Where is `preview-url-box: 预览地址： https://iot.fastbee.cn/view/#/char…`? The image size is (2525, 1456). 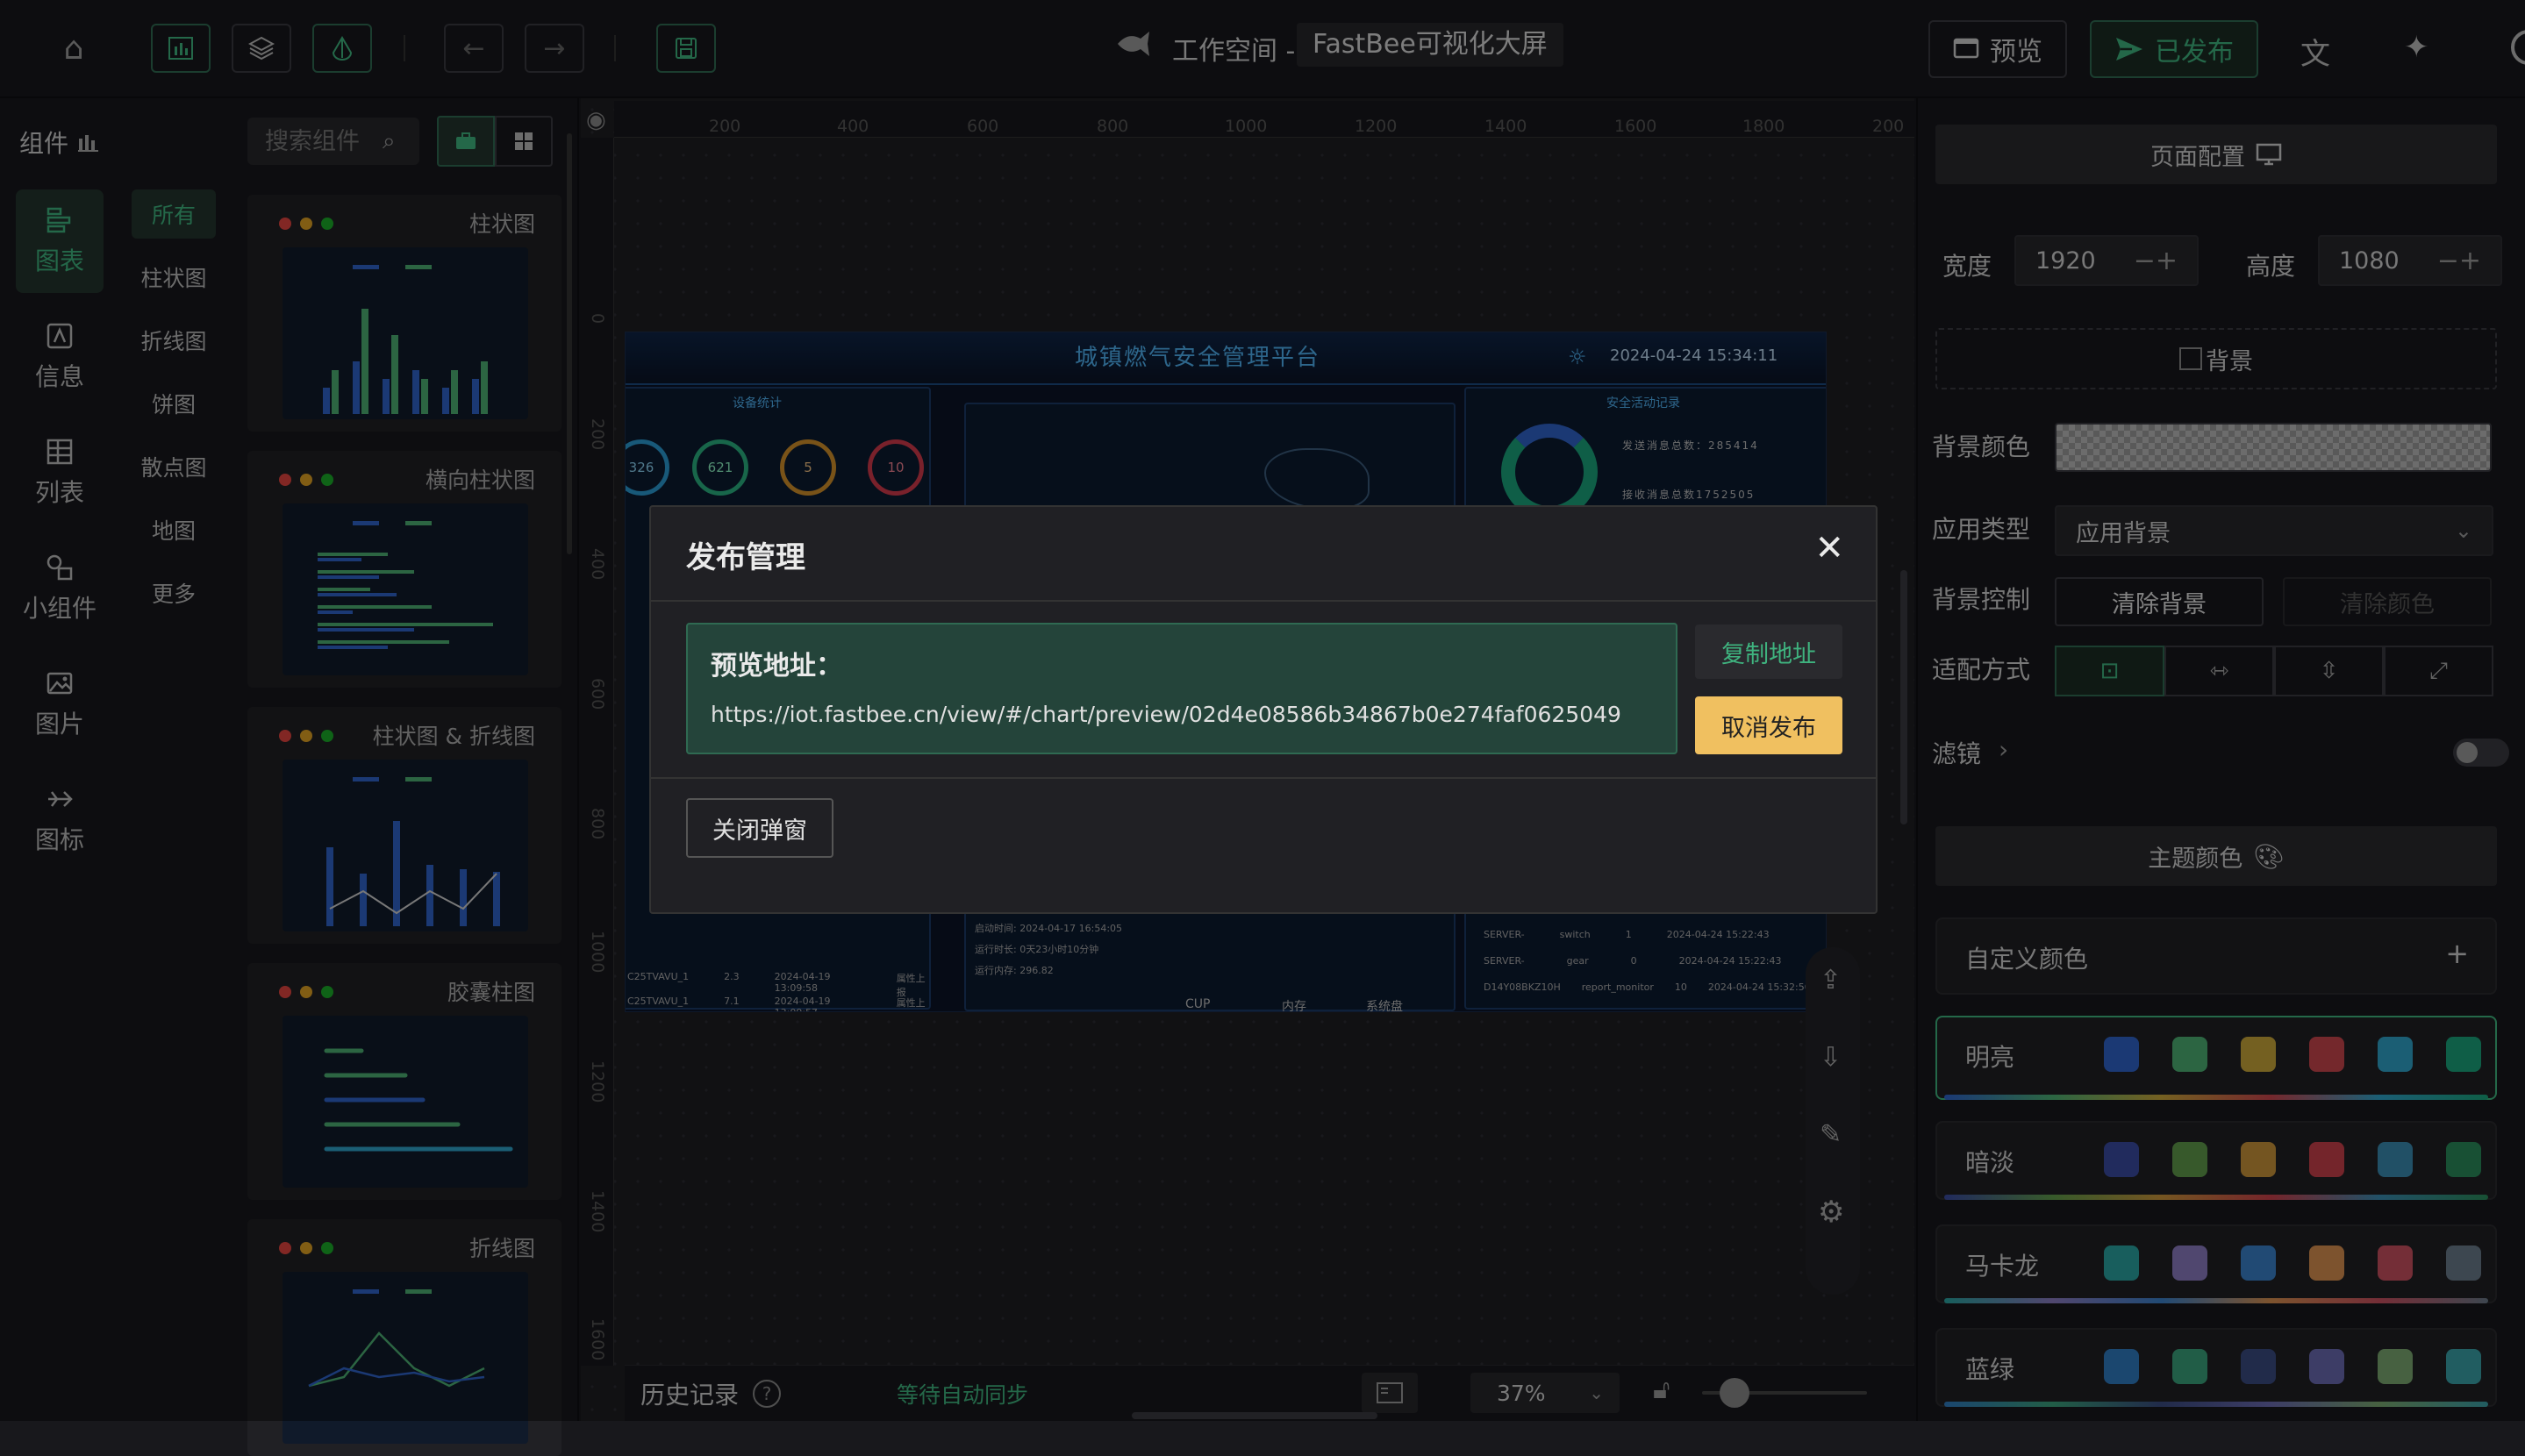 preview-url-box: 预览地址： https://iot.fastbee.cn/view/#/char… is located at coordinates (1181, 688).